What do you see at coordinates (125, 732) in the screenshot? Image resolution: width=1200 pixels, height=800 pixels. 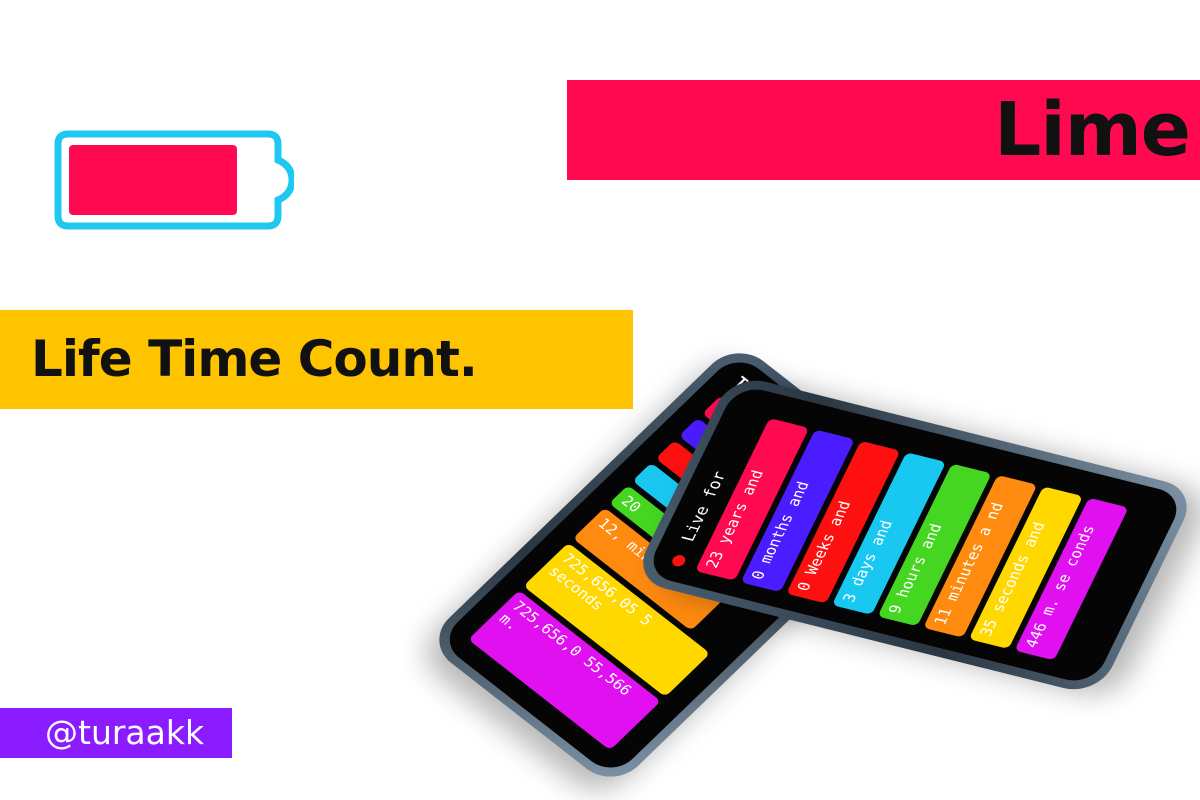 I see `handle-label: @turaakk` at bounding box center [125, 732].